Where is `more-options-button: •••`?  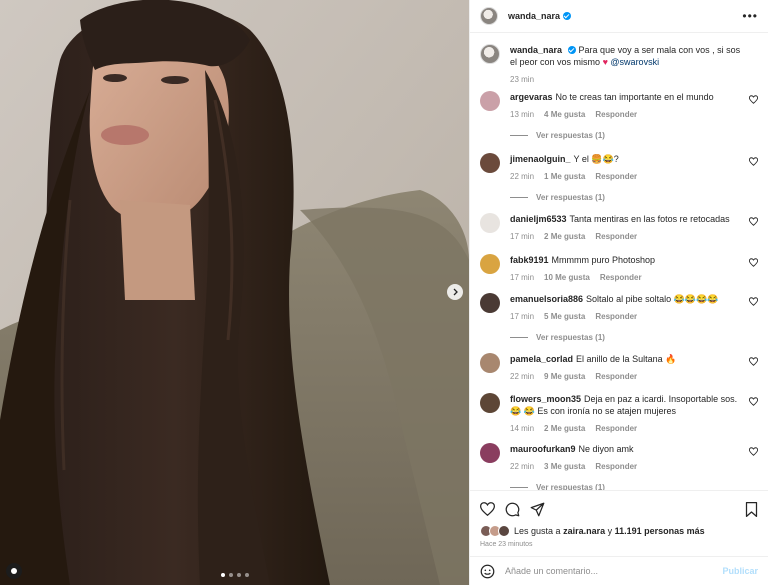 more-options-button: ••• is located at coordinates (750, 16).